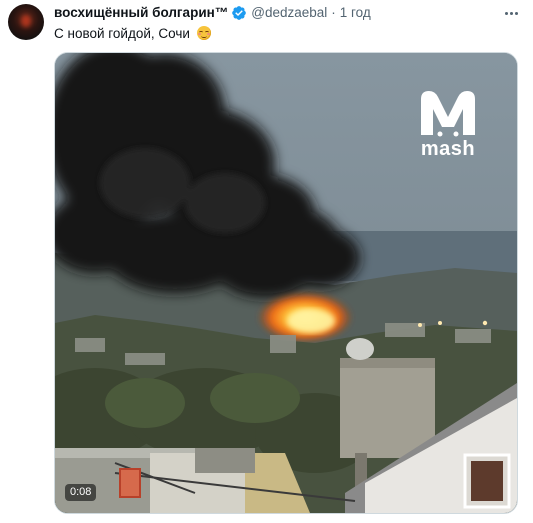 Image resolution: width=533 pixels, height=523 pixels. I want to click on mash-wordmark: mash, so click(448, 149).